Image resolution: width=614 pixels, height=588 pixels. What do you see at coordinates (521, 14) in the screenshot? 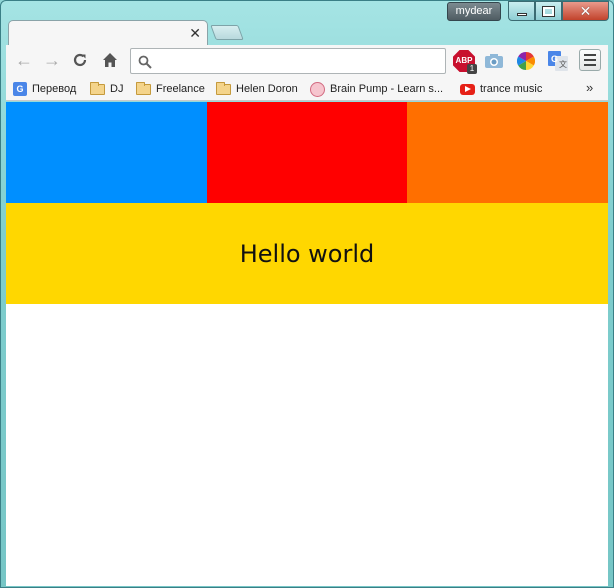
I see `minimize-icon` at bounding box center [521, 14].